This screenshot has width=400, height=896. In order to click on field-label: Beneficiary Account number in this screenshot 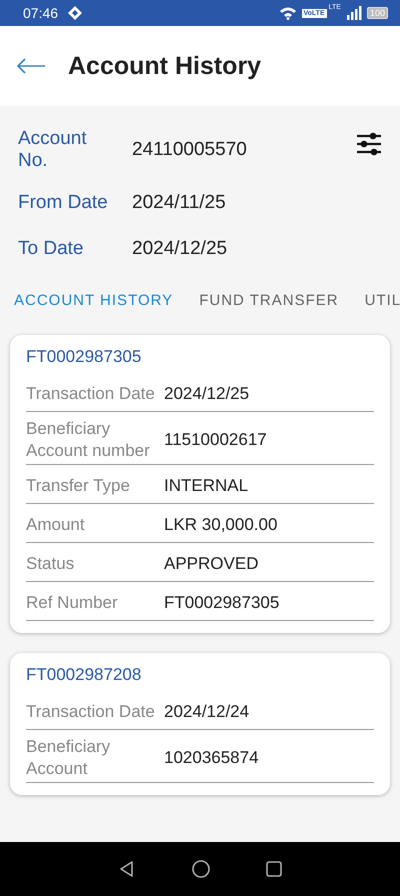, I will do `click(88, 440)`.